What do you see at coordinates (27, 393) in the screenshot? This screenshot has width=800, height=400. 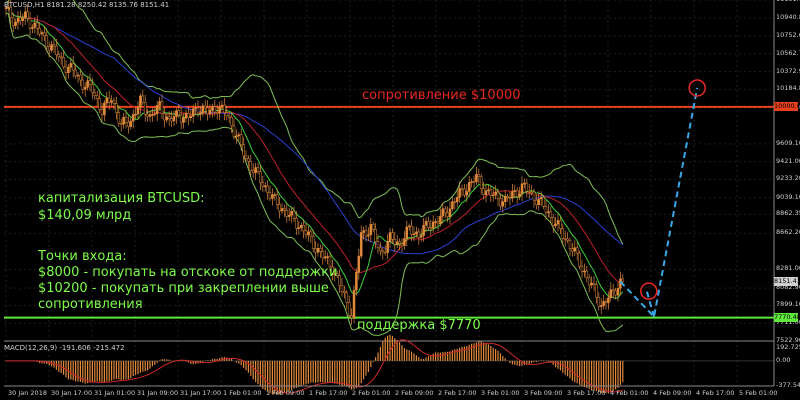 I see `time-tick-label: 30 Jan 2018` at bounding box center [27, 393].